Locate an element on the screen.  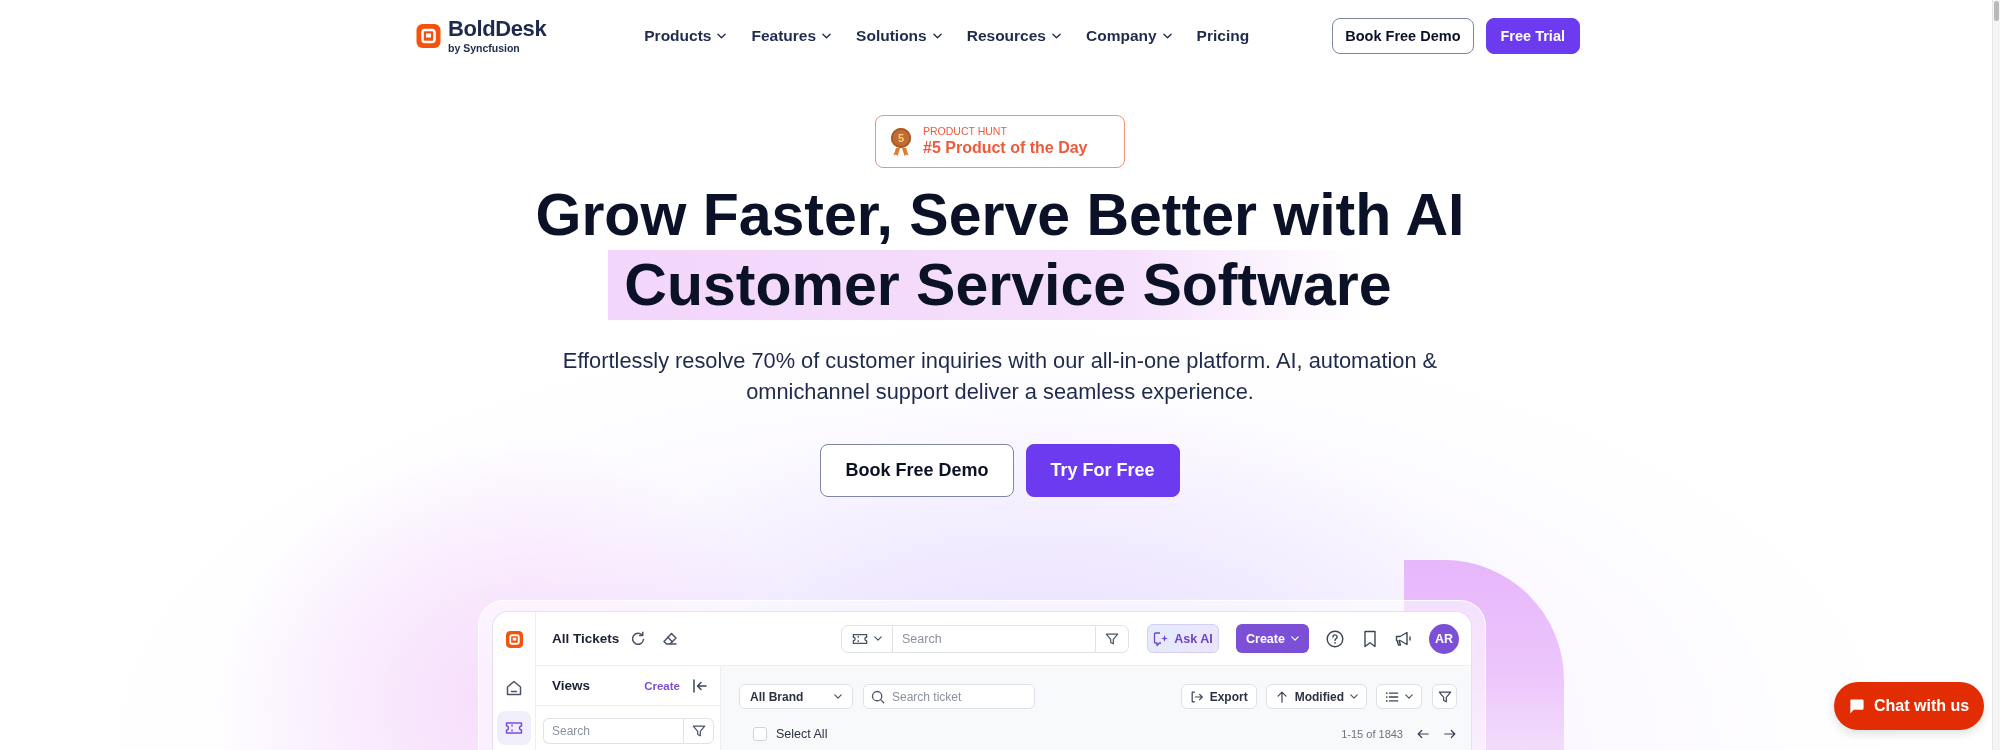
collapse-button is located at coordinates (700, 685).